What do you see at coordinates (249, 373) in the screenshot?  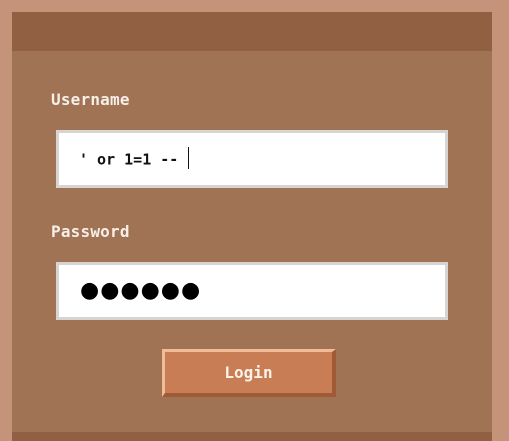 I see `login-button: Login` at bounding box center [249, 373].